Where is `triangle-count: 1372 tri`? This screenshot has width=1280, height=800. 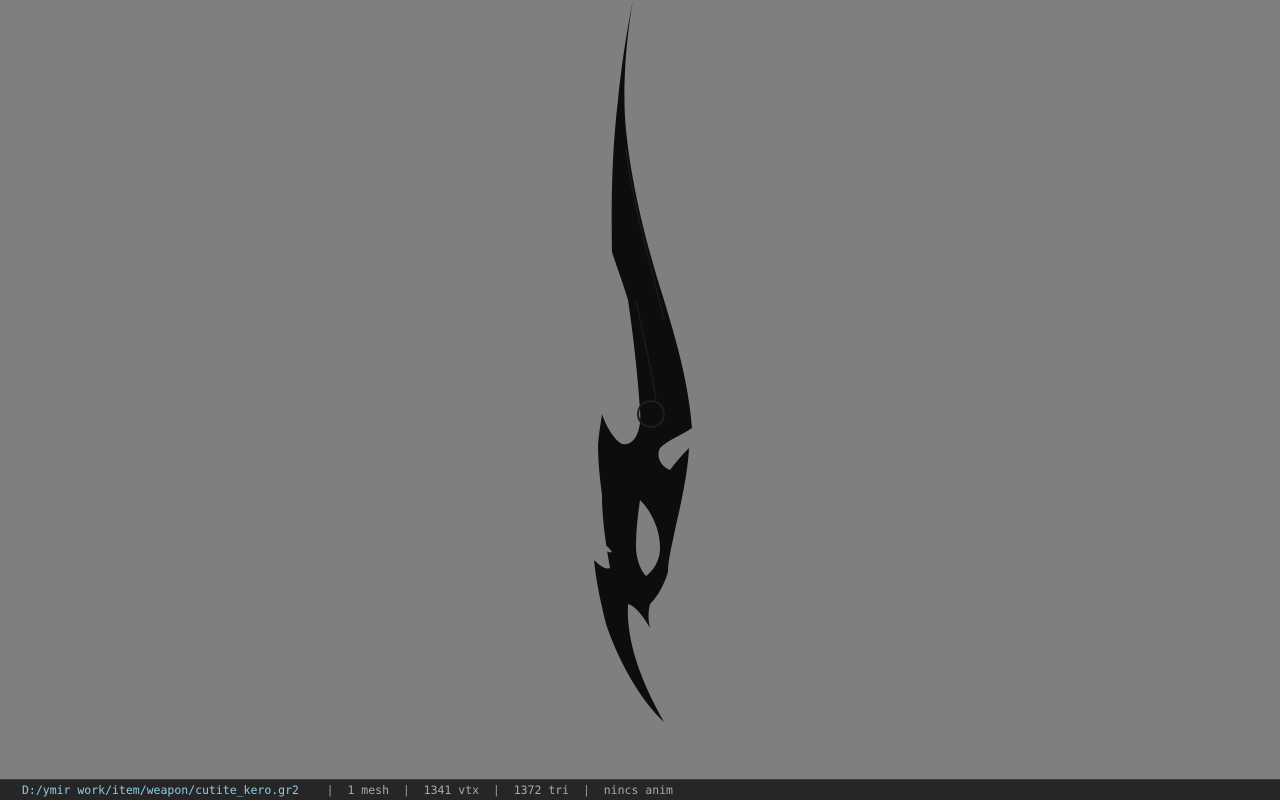 triangle-count: 1372 tri is located at coordinates (541, 790).